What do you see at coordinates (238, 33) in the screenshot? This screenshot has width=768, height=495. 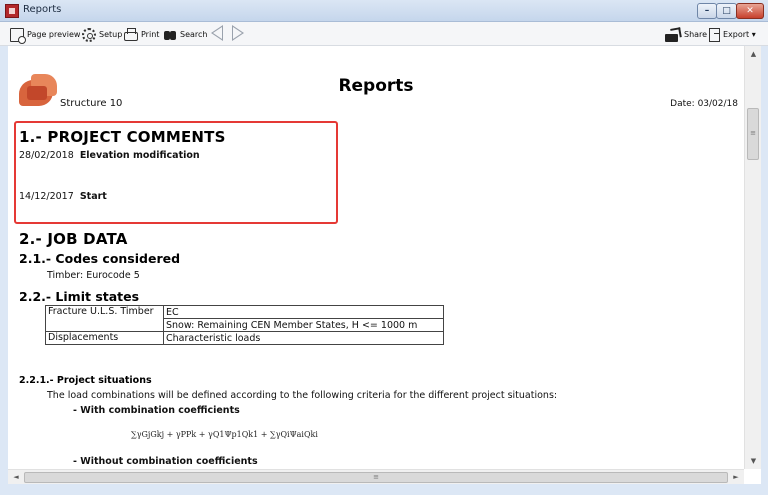 I see `next-arrow-icon` at bounding box center [238, 33].